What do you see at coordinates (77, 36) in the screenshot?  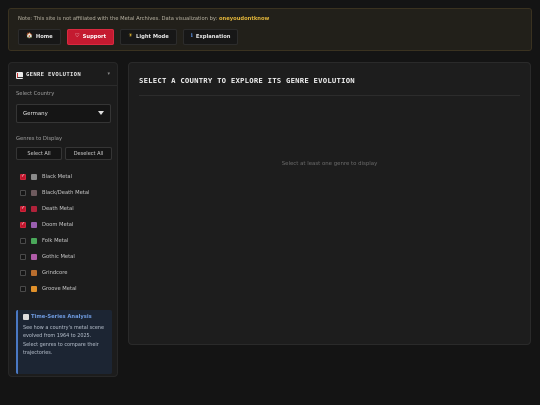 I see `heart-icon: ♡` at bounding box center [77, 36].